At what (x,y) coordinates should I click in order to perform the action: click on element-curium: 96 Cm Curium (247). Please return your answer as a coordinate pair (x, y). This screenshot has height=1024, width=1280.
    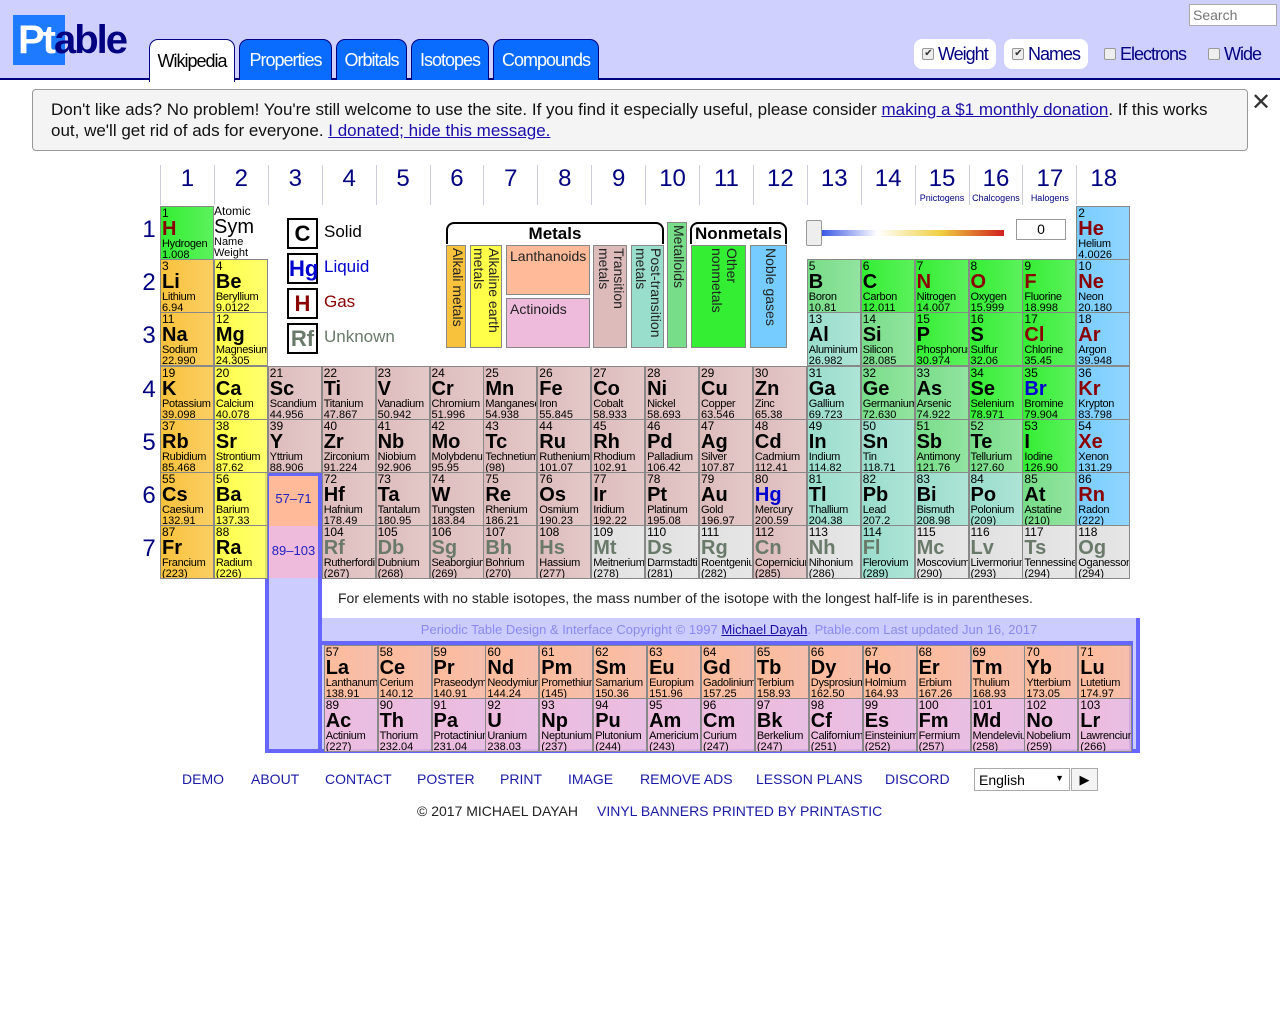
    Looking at the image, I should click on (728, 725).